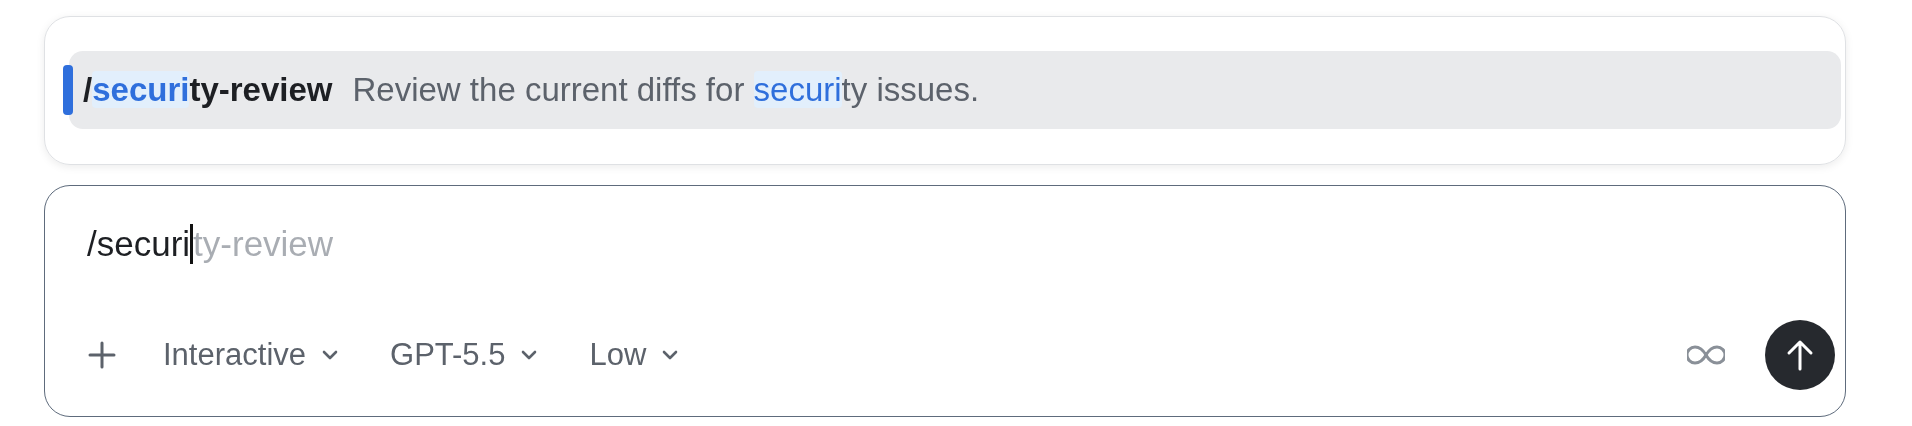  Describe the element at coordinates (1706, 355) in the screenshot. I see `infinity-icon` at that location.